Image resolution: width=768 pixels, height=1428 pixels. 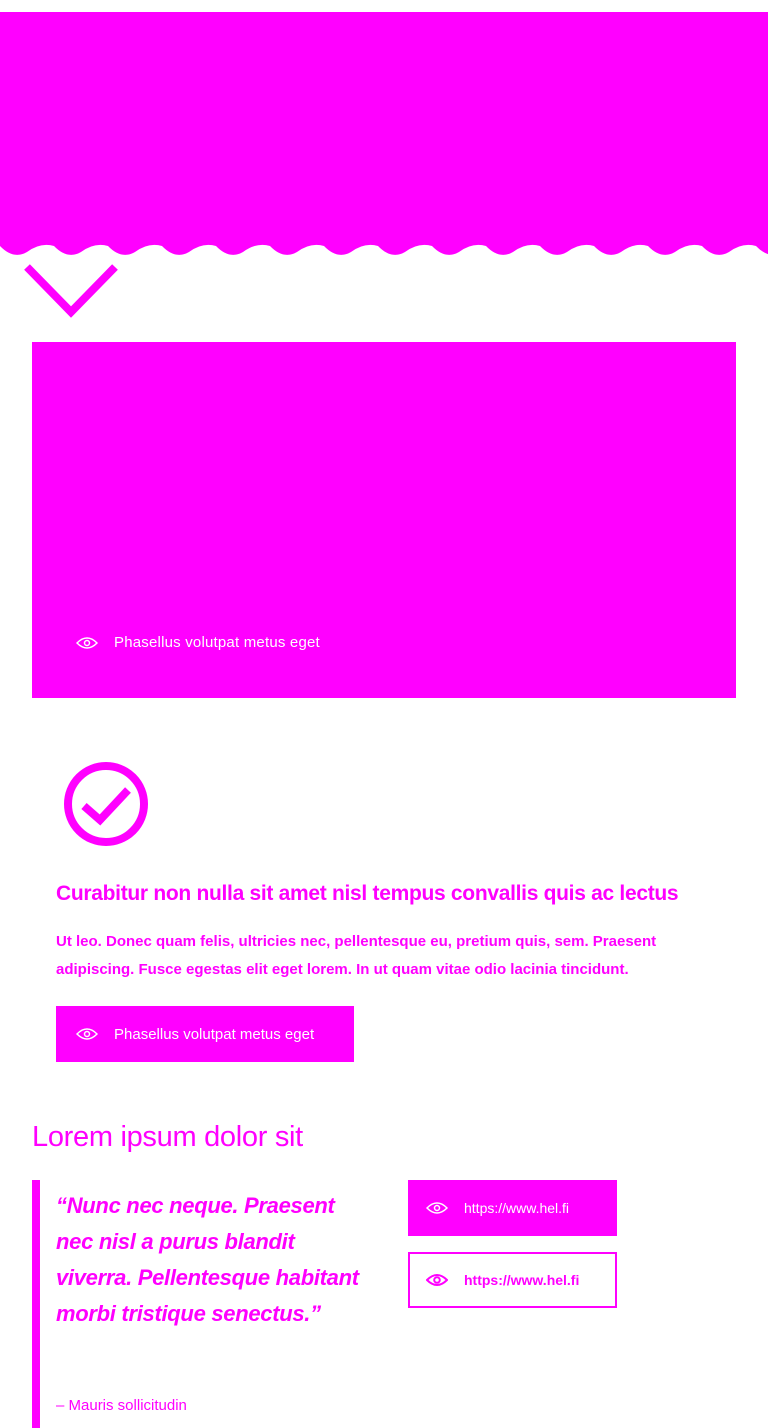 I want to click on card-action-button: Phasellus volutpat metus eget, so click(x=205, y=1034).